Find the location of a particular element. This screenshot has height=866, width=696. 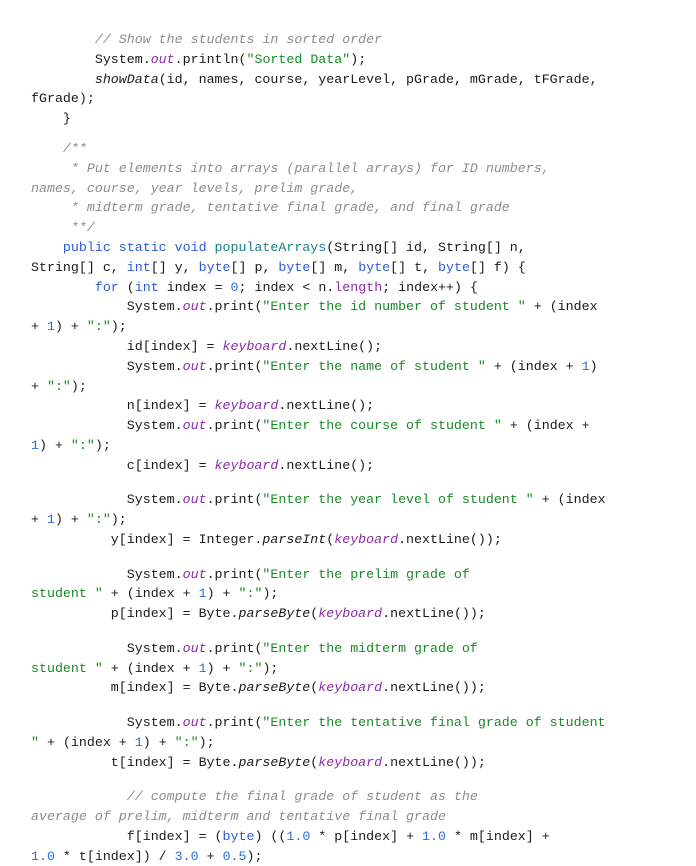

code-token: "Enter the course of student " is located at coordinates (382, 425).